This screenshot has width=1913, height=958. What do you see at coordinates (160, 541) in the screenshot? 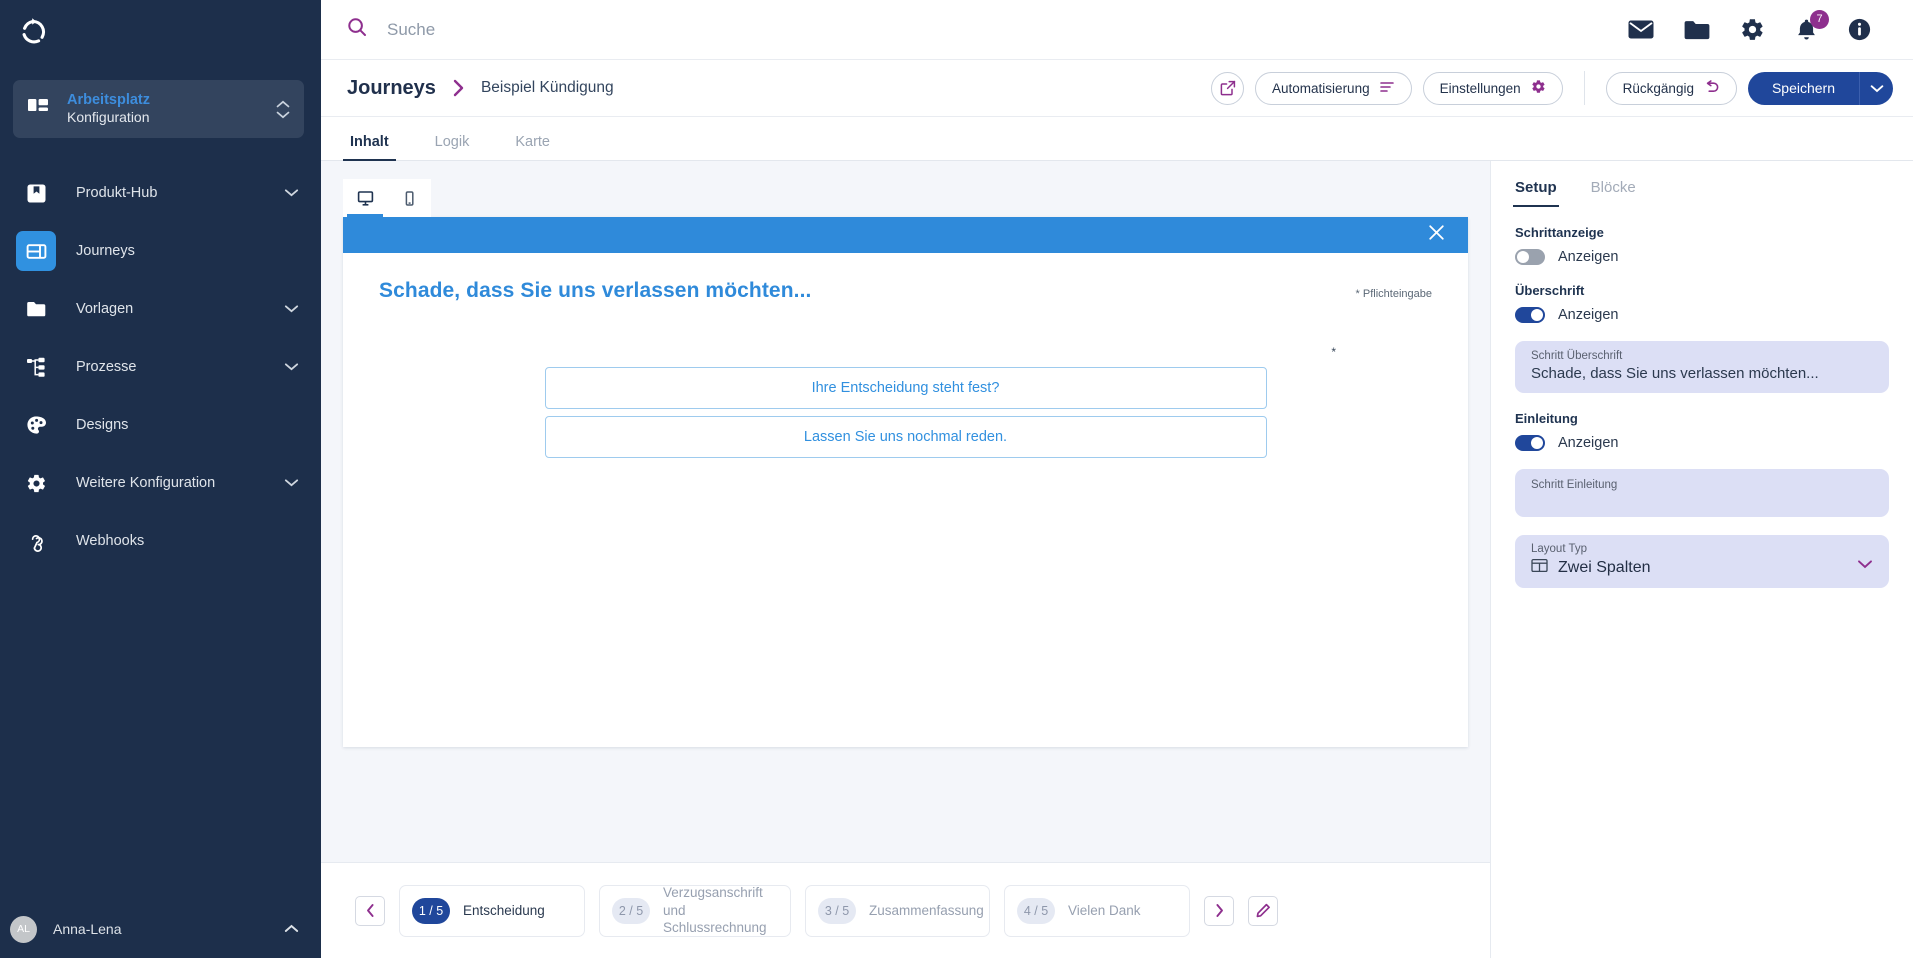
I see `sidebar-item-webhooks: Webhooks` at bounding box center [160, 541].